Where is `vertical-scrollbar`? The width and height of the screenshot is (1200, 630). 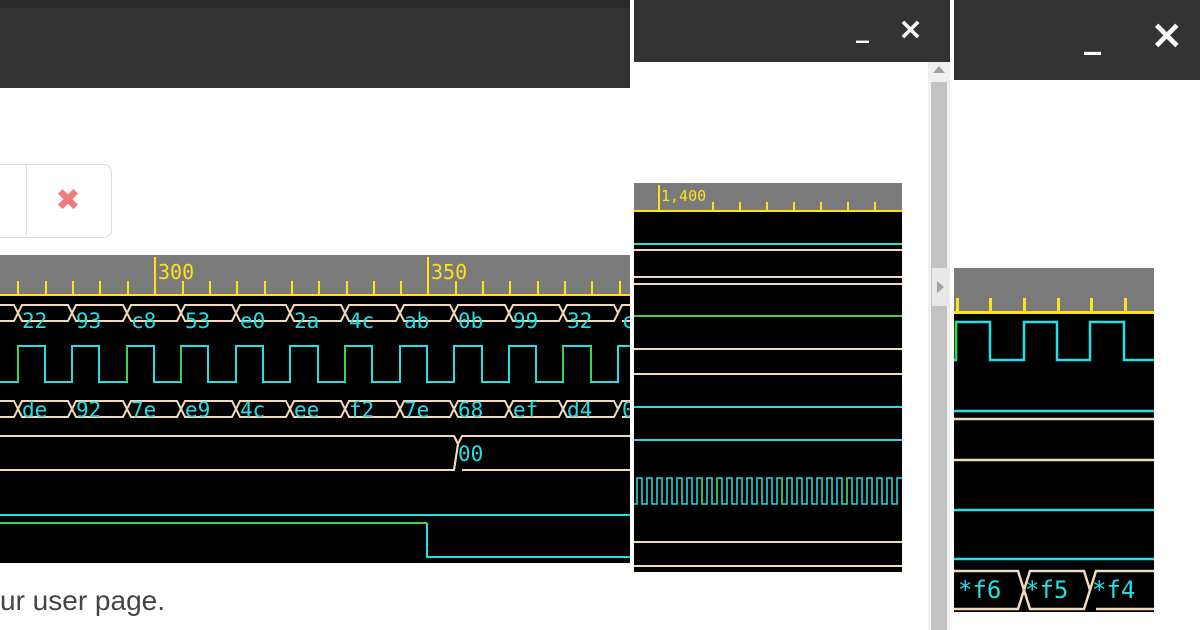 vertical-scrollbar is located at coordinates (939, 346).